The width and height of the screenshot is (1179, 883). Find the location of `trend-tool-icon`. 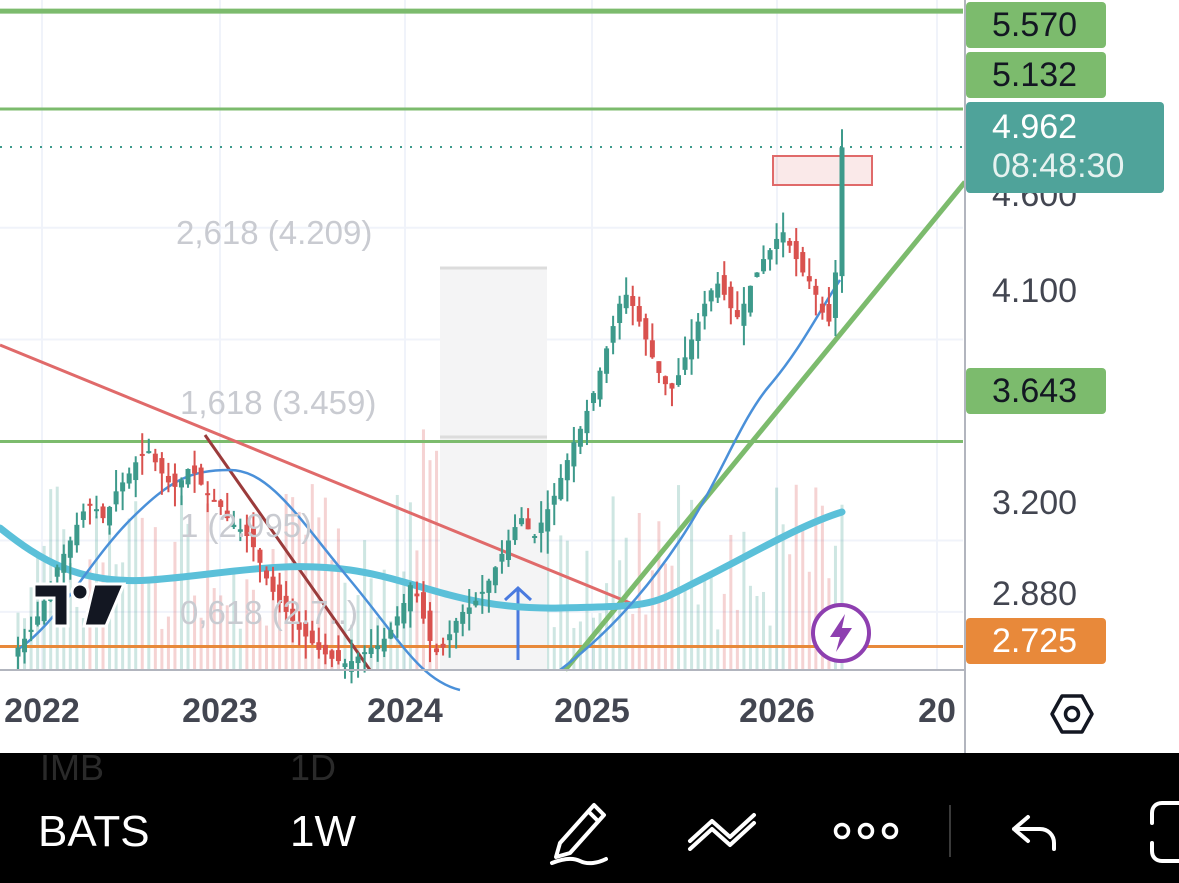

trend-tool-icon is located at coordinates (722, 831).